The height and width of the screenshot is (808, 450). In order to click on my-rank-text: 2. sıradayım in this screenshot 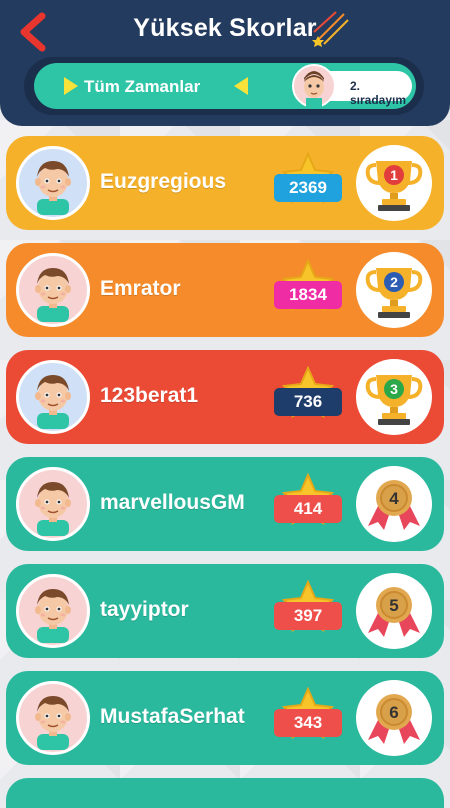, I will do `click(378, 93)`.